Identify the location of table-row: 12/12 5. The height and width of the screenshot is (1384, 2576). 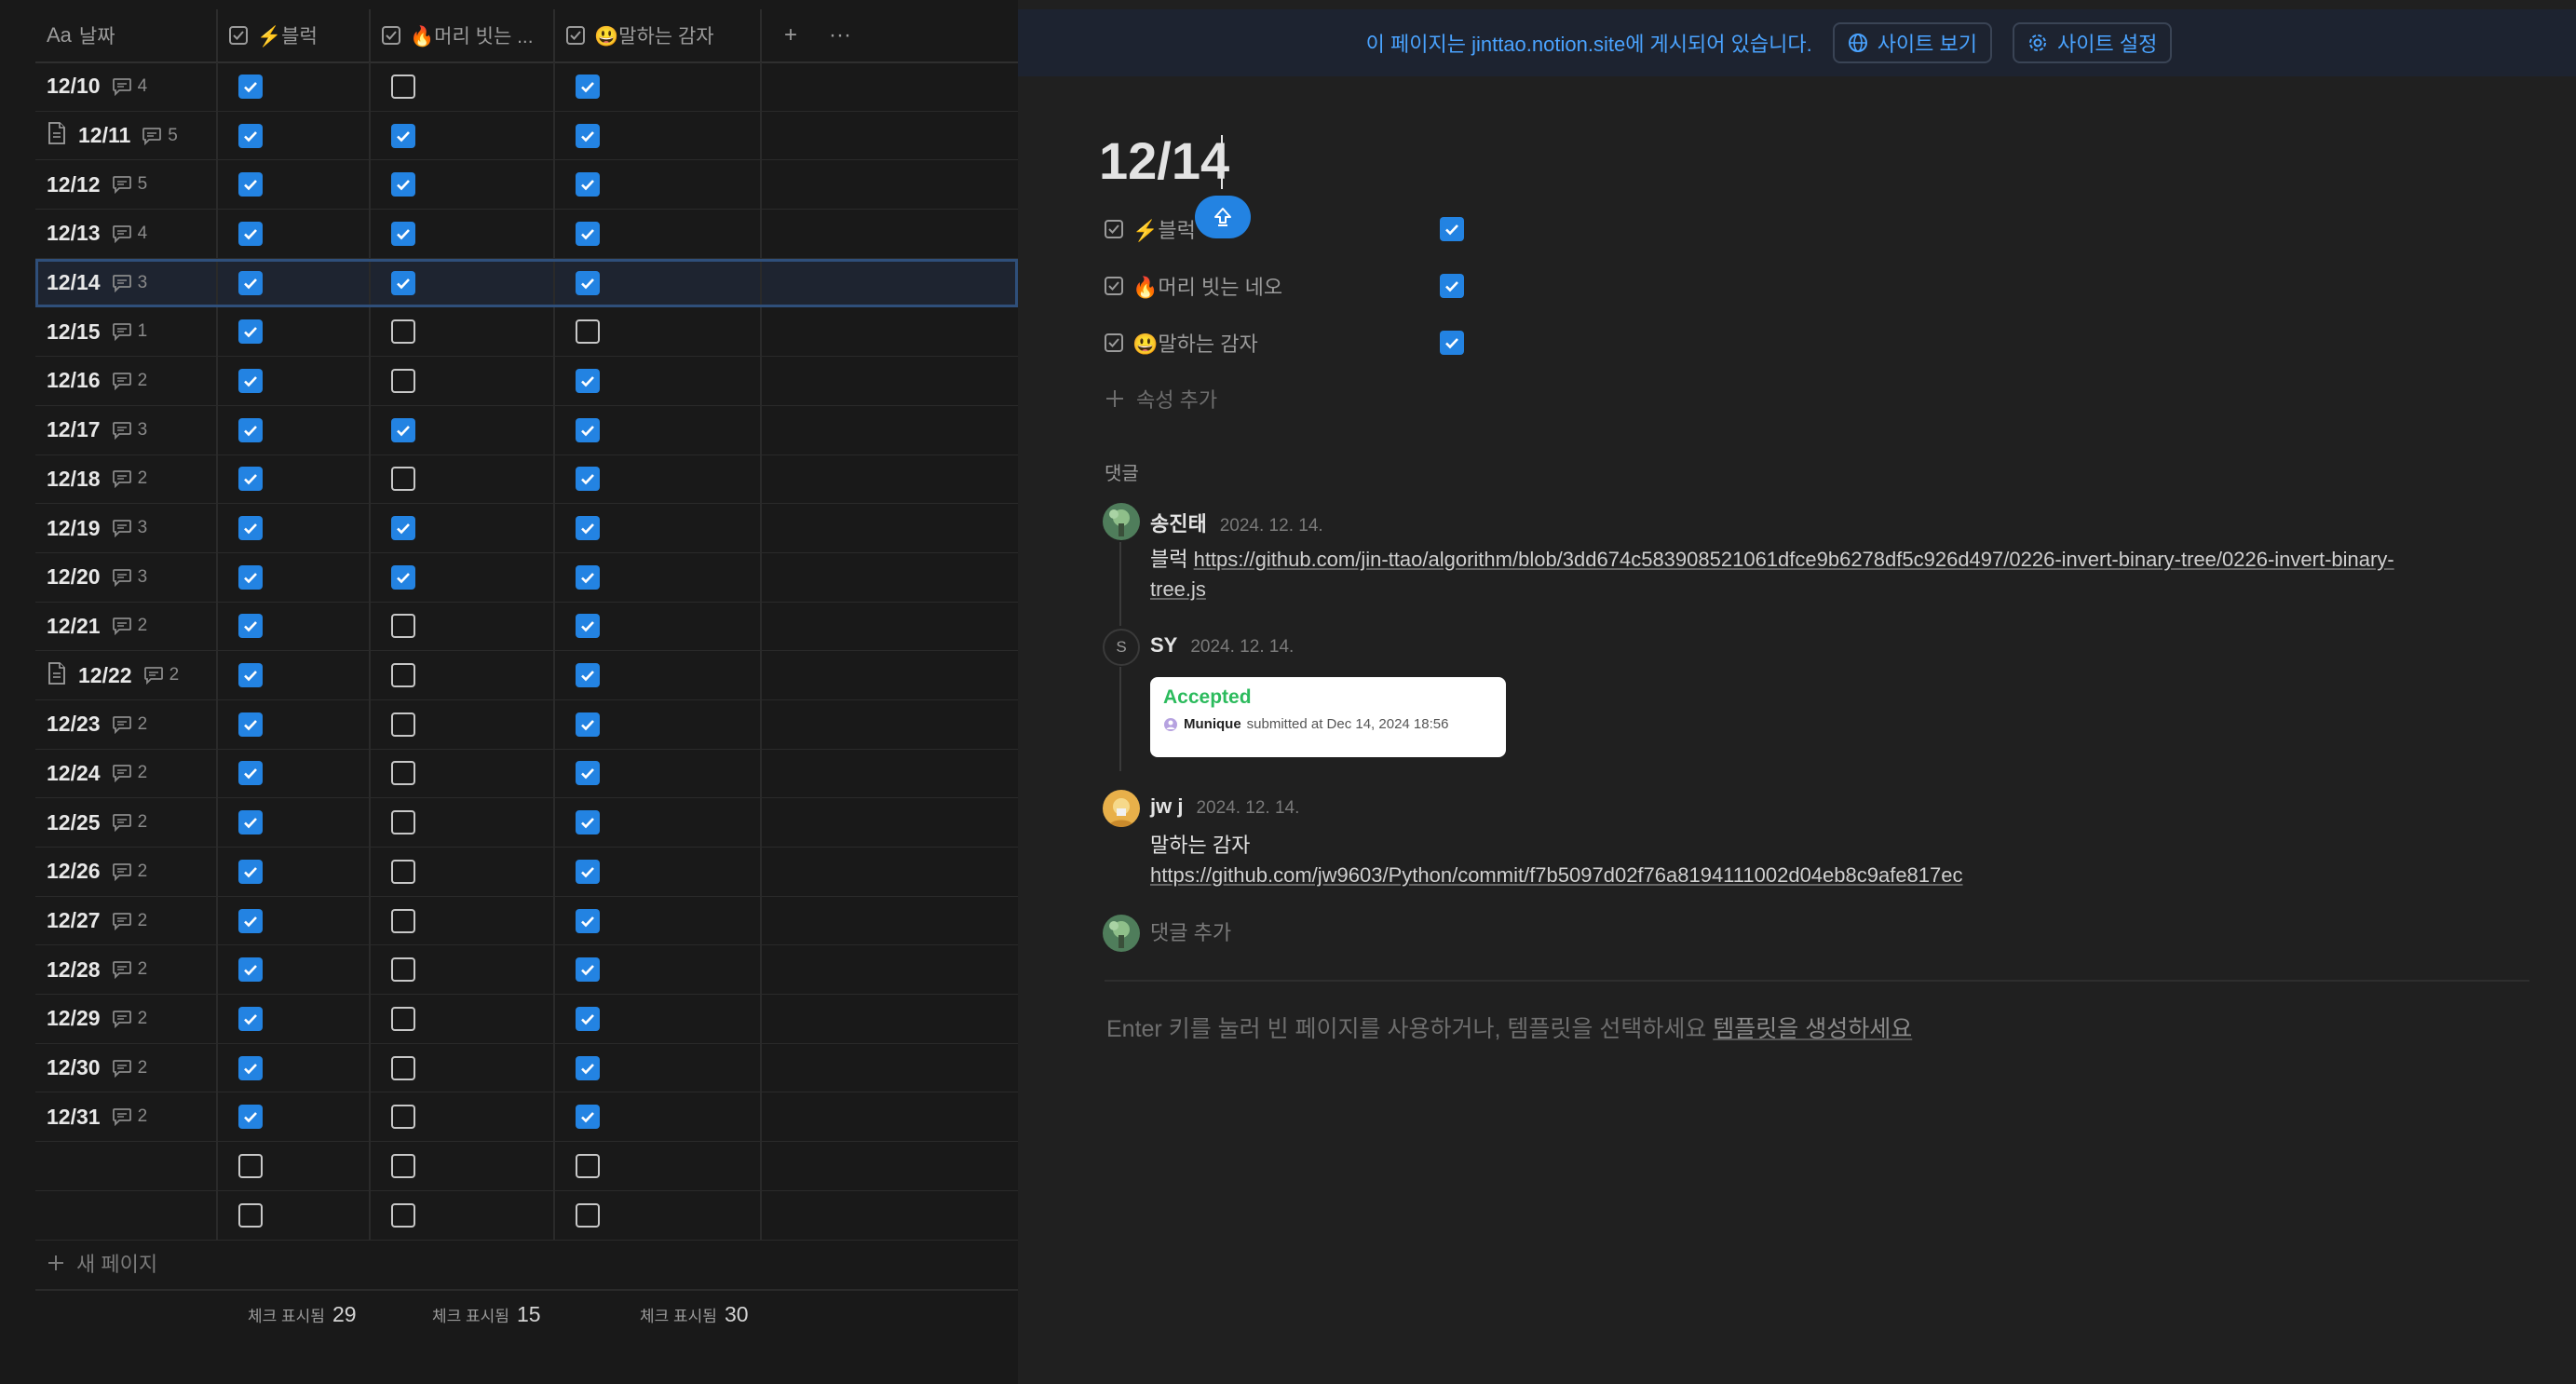
(526, 185).